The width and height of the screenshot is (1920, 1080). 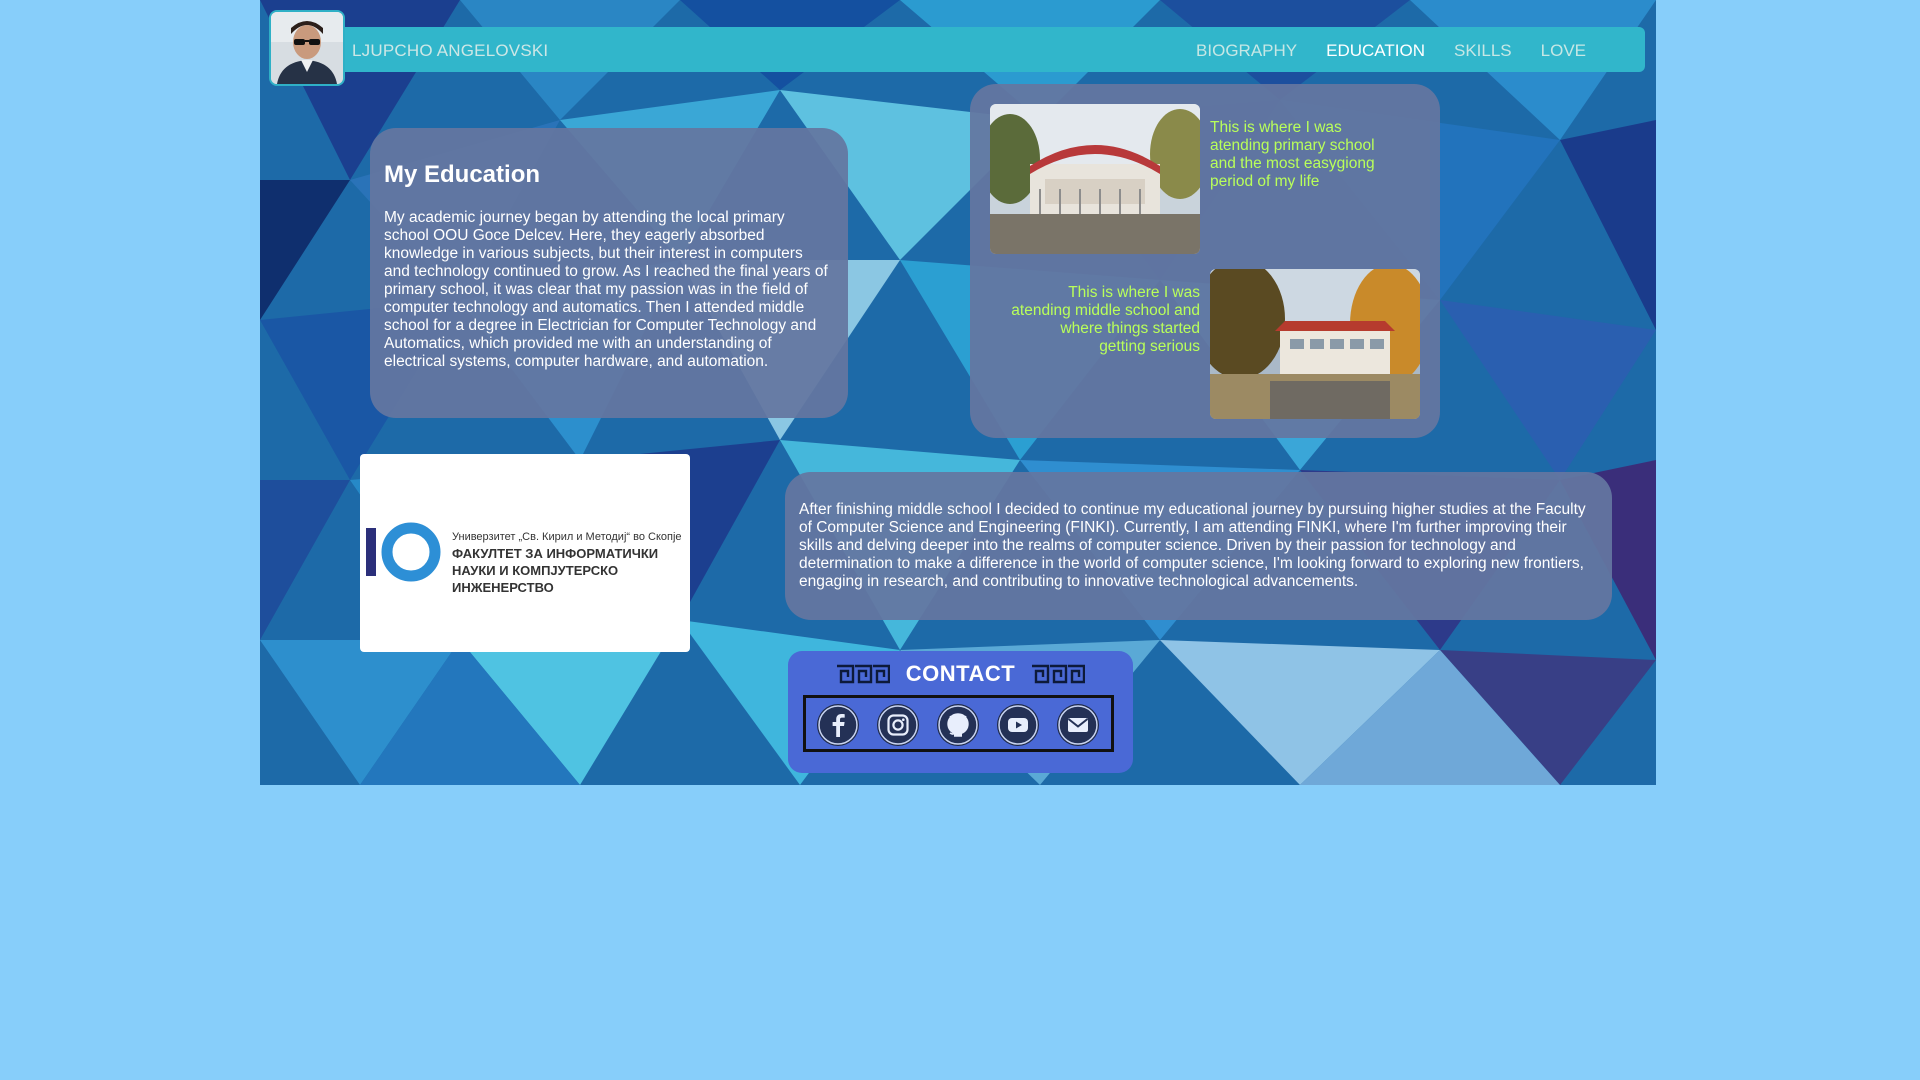 I want to click on youtube-icon, so click(x=1018, y=725).